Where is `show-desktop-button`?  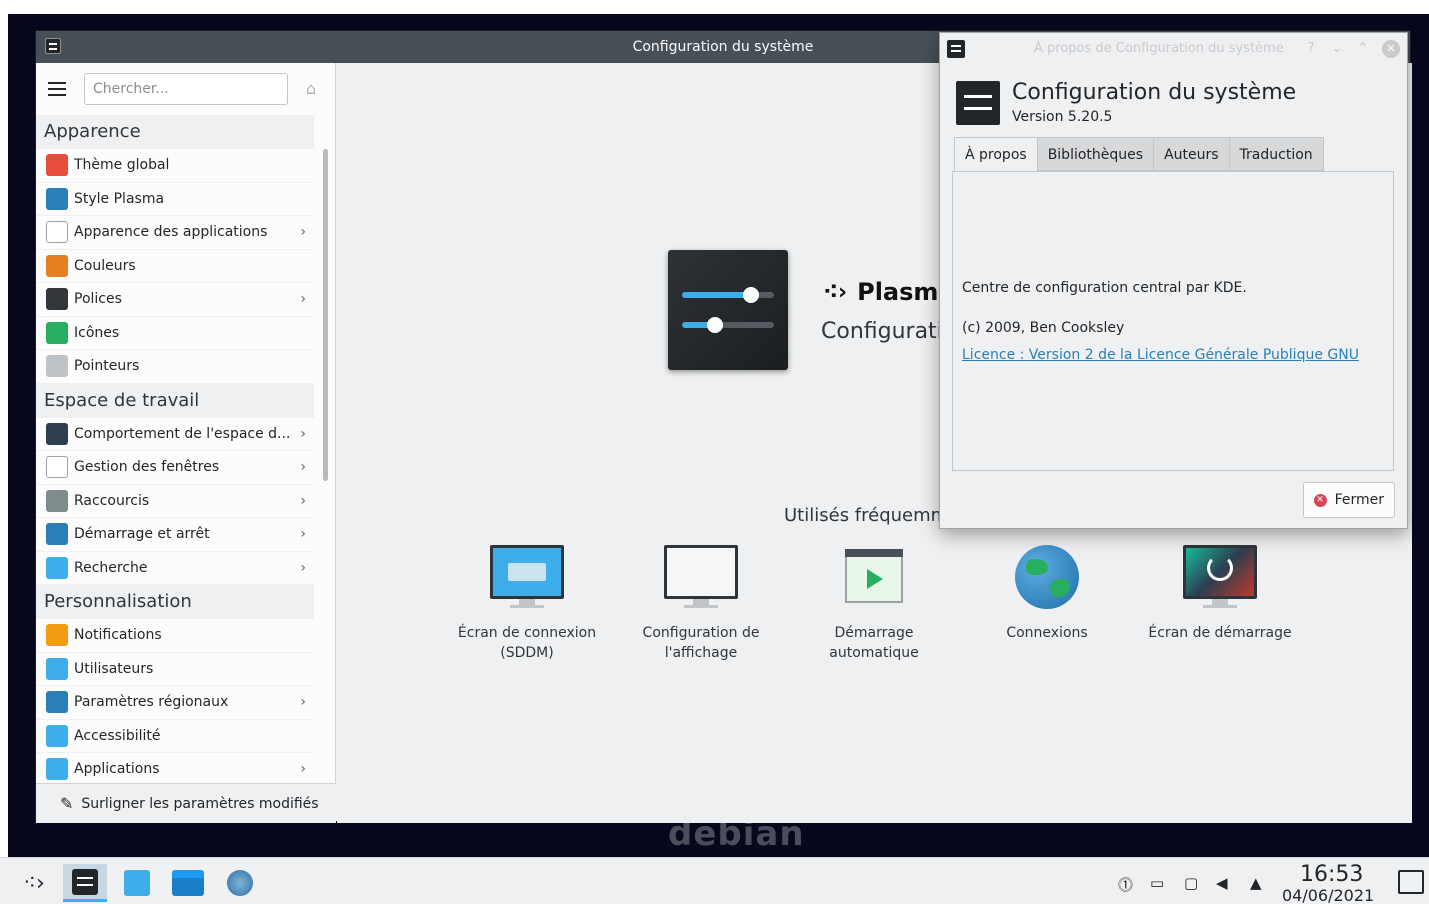
show-desktop-button is located at coordinates (1411, 882).